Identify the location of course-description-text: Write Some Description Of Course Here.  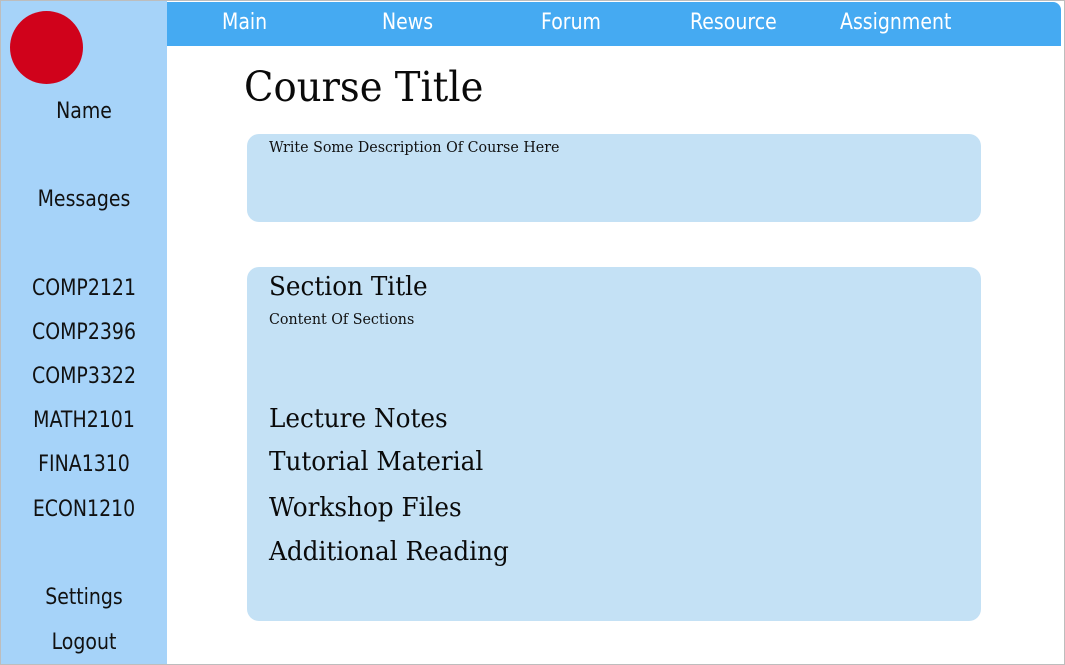
(414, 147).